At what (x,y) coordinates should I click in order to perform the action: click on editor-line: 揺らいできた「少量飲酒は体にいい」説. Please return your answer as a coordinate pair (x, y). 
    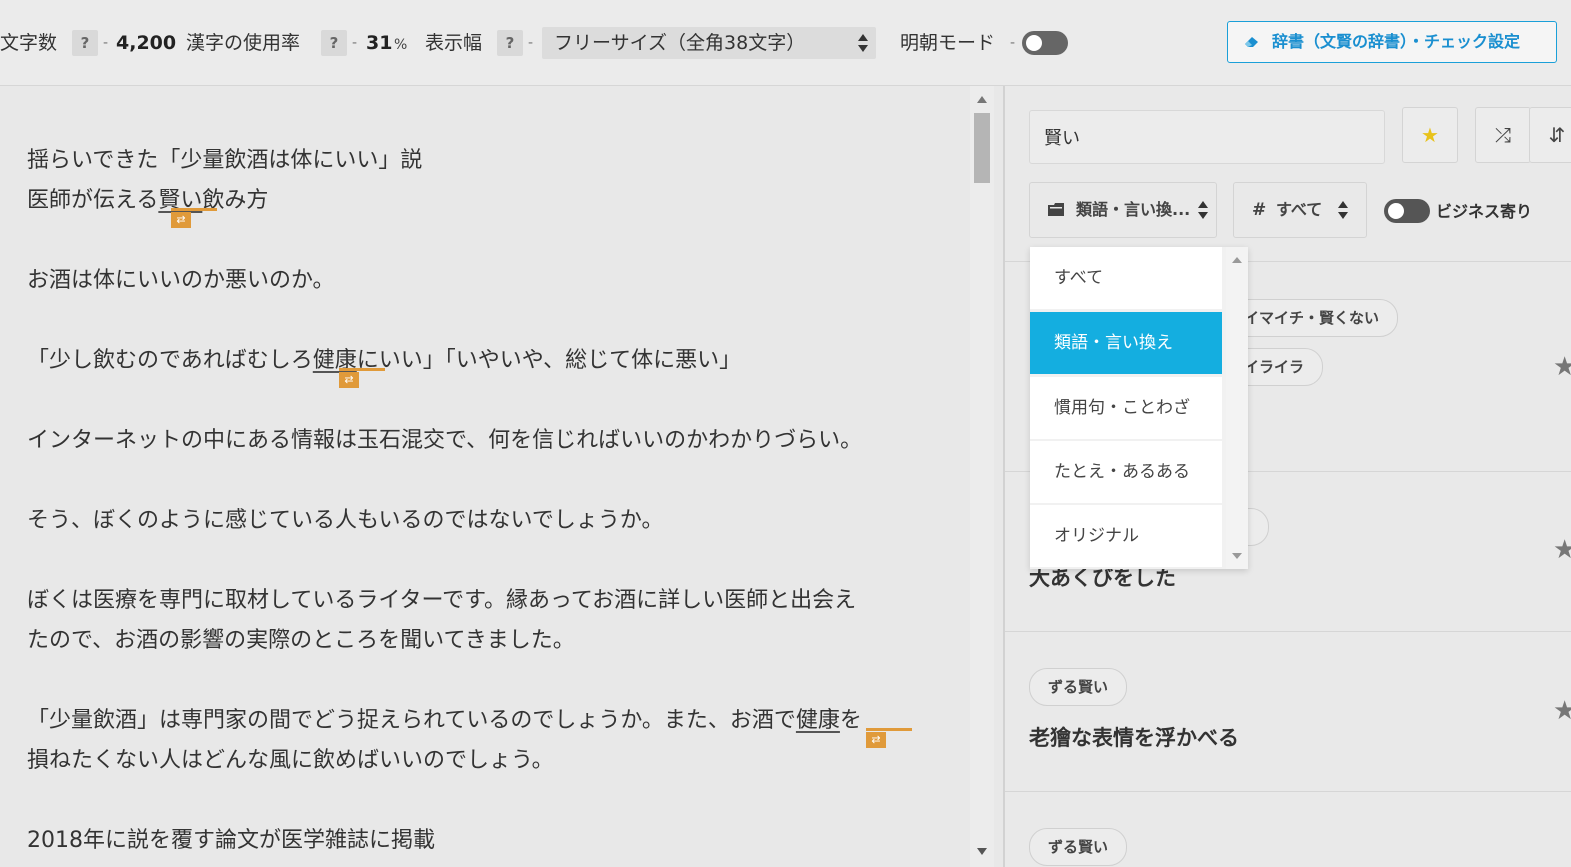
    Looking at the image, I should click on (225, 160).